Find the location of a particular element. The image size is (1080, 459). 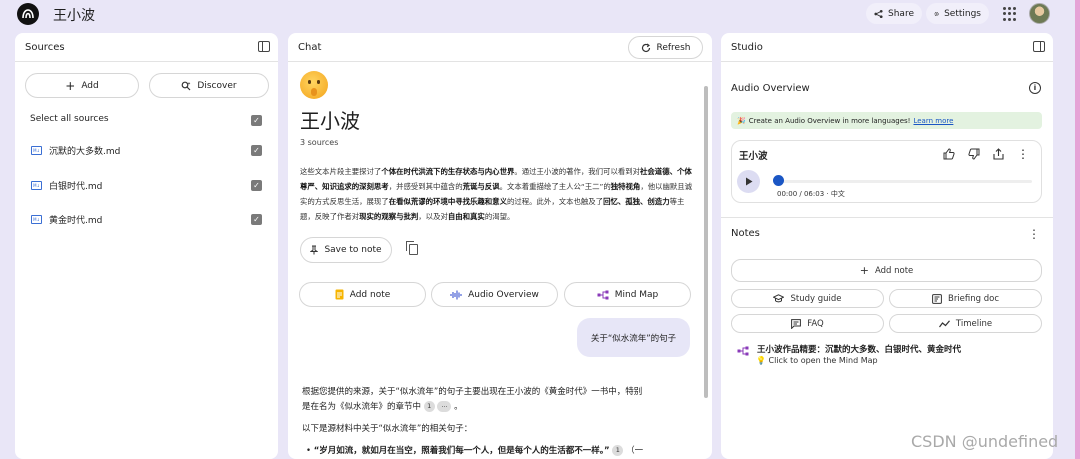

source-item: M↓ 白银时代.md is located at coordinates (66, 185).